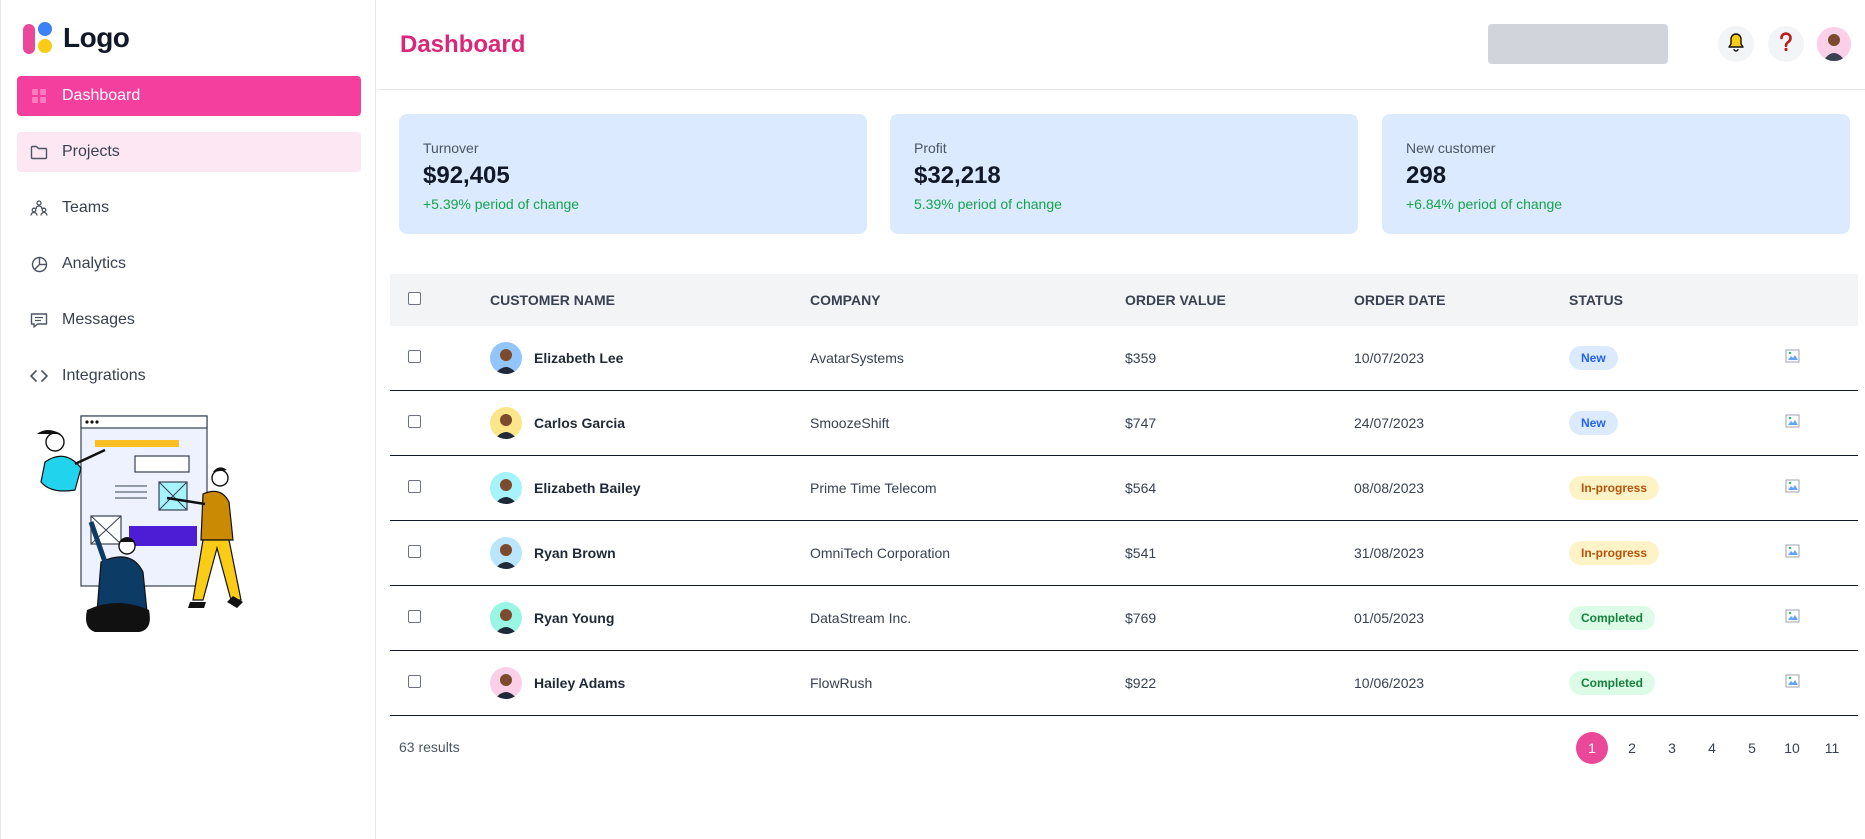  I want to click on help-button, so click(1786, 44).